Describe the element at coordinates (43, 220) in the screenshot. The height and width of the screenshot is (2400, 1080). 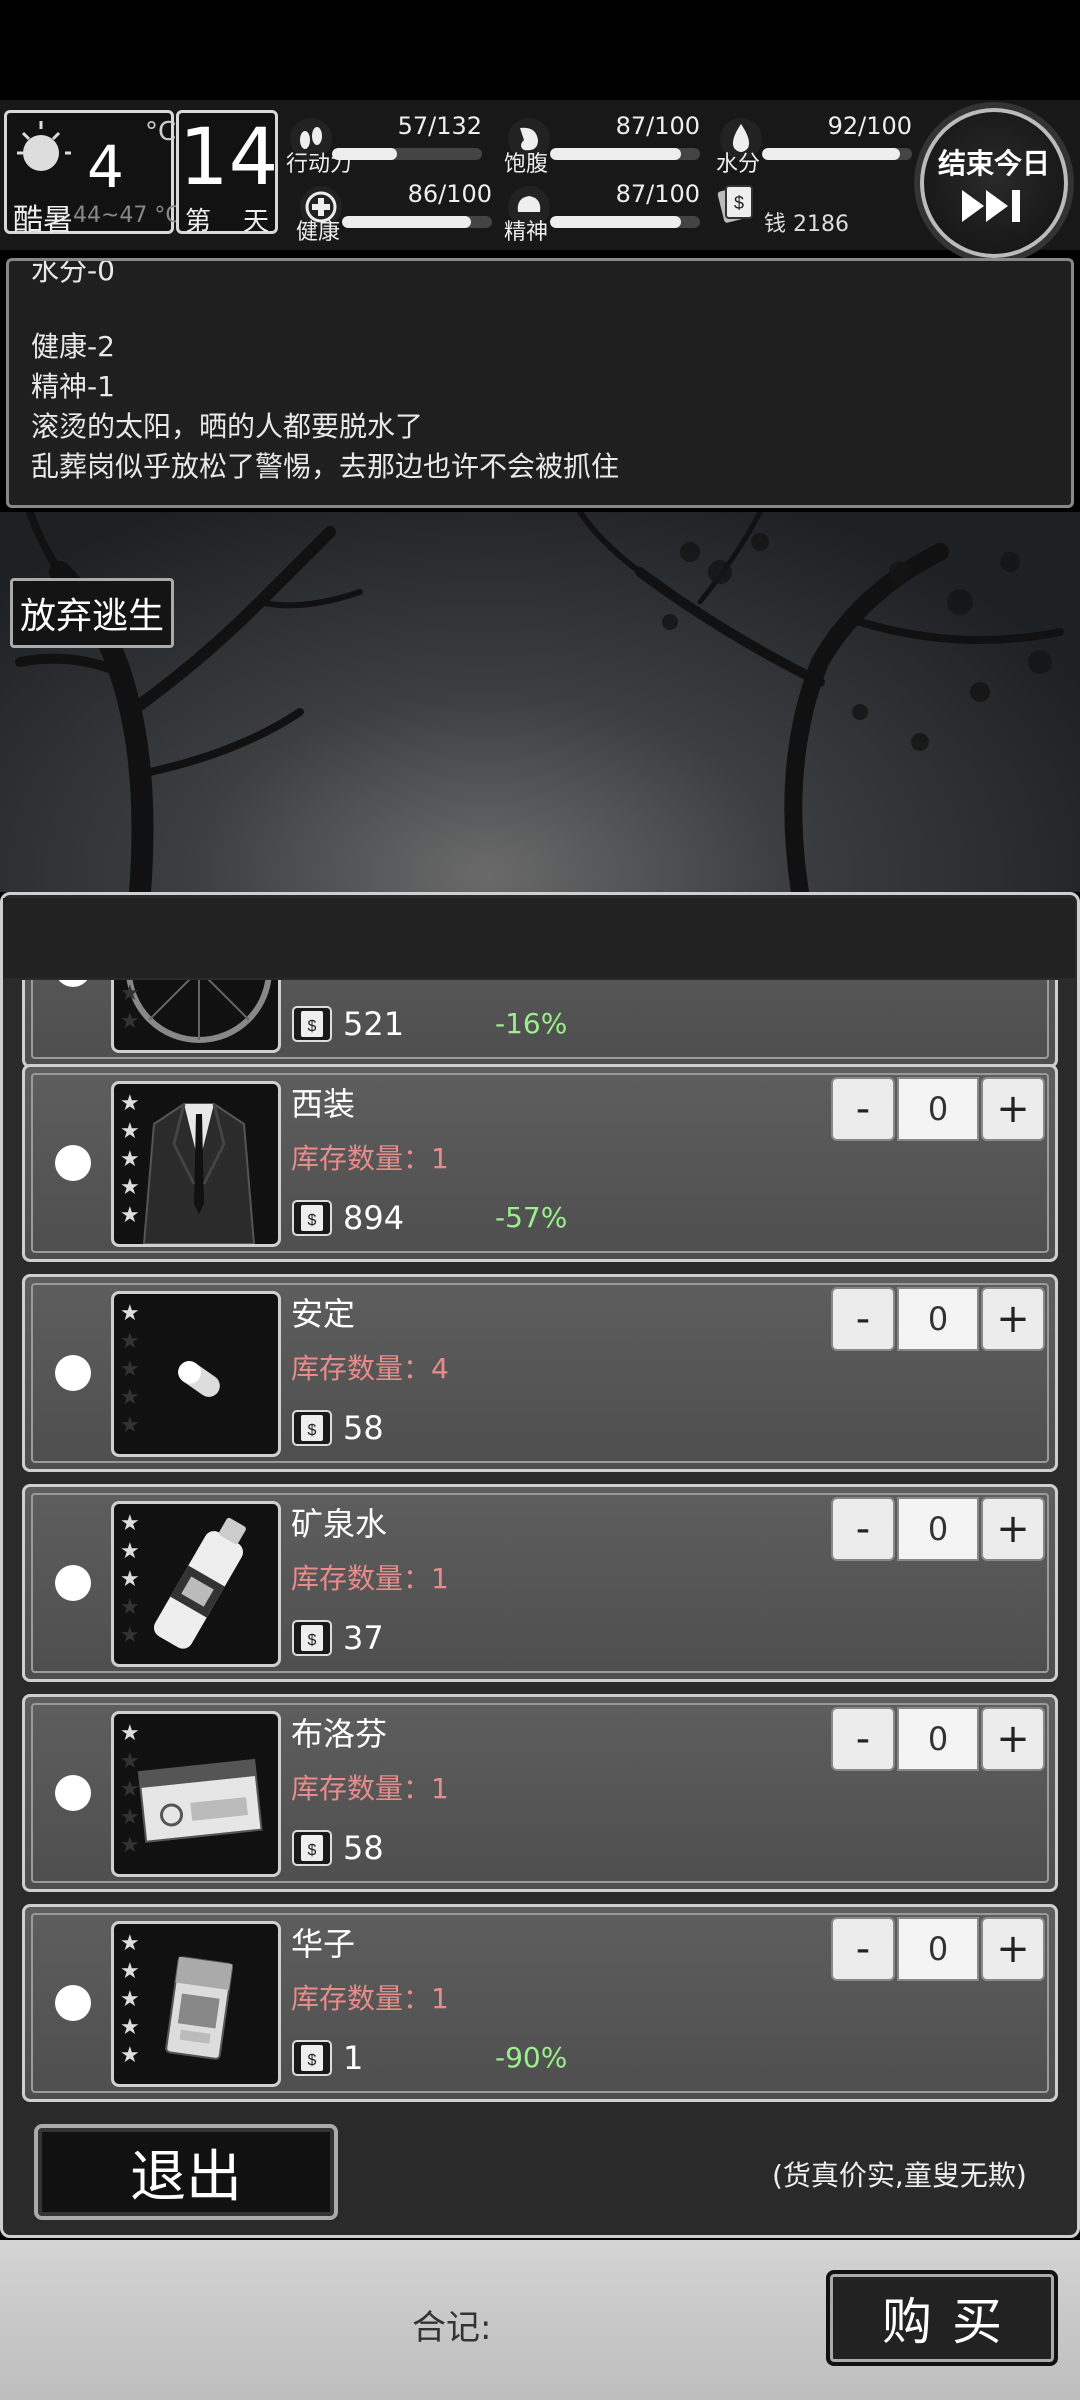
I see `weather-condition: 酷暑` at that location.